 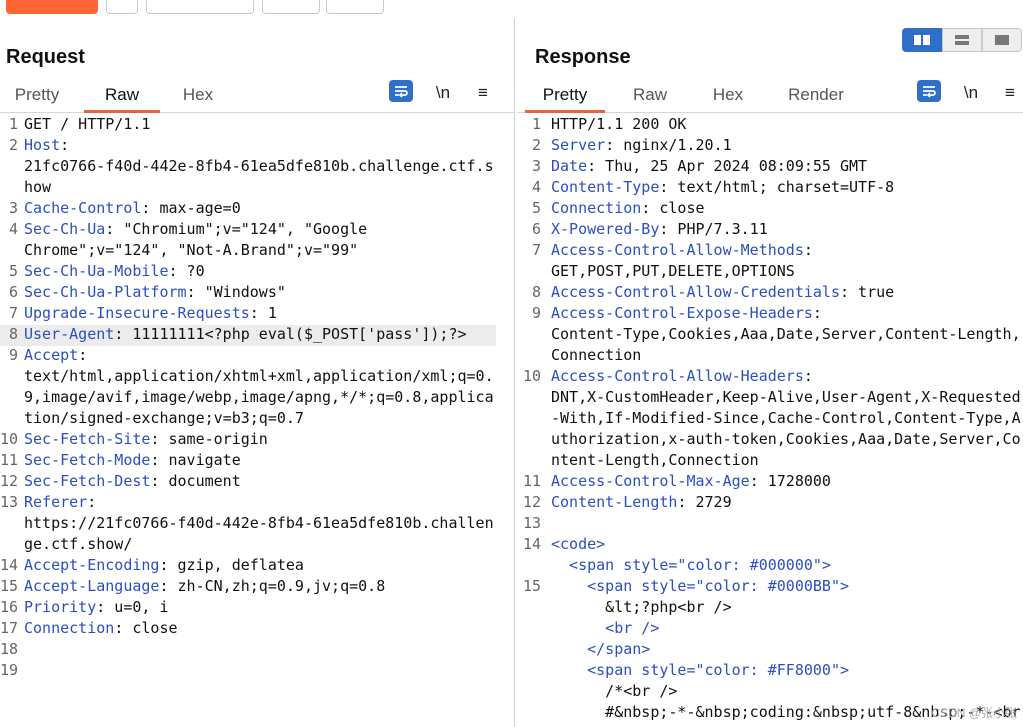 What do you see at coordinates (146, 628) in the screenshot?
I see `header-value: : close` at bounding box center [146, 628].